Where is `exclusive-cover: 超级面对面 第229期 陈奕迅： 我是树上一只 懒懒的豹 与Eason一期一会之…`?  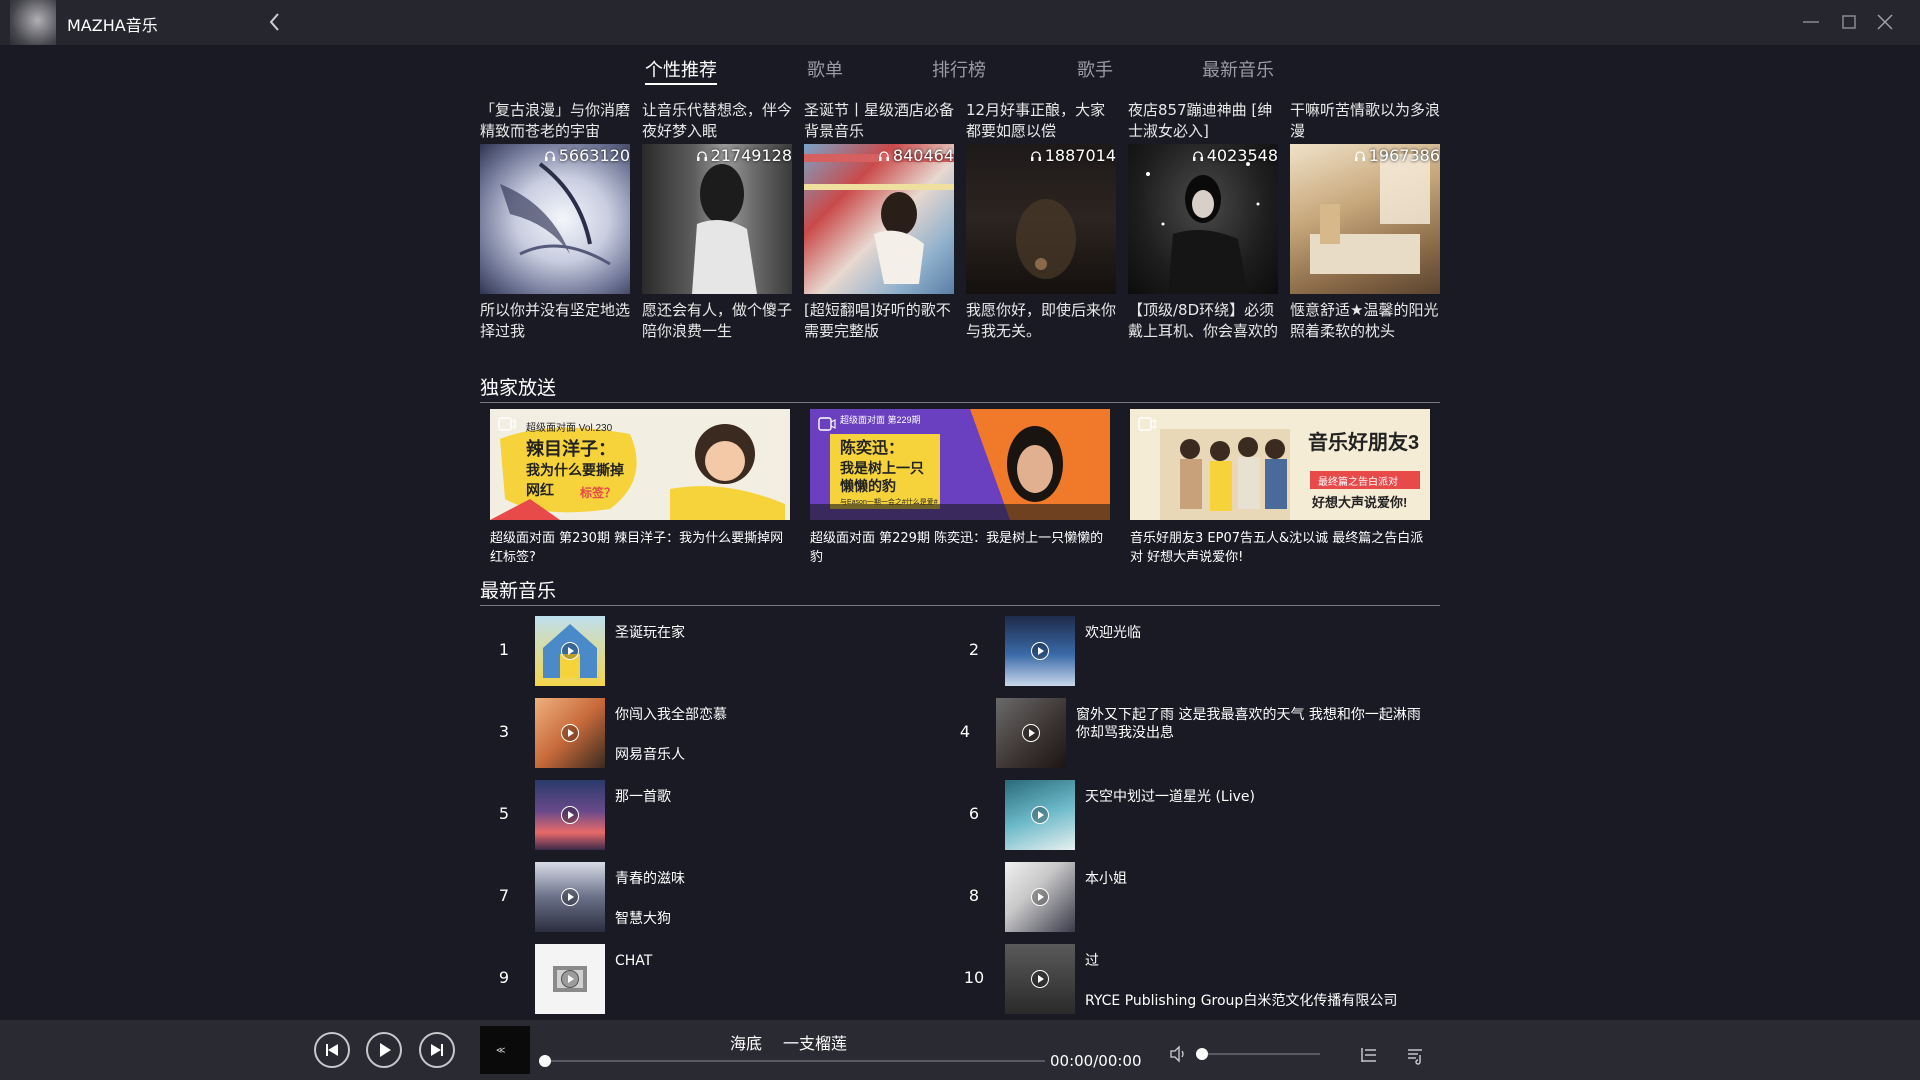 exclusive-cover: 超级面对面 第229期 陈奕迅： 我是树上一只 懒懒的豹 与Eason一期一会之… is located at coordinates (960, 464).